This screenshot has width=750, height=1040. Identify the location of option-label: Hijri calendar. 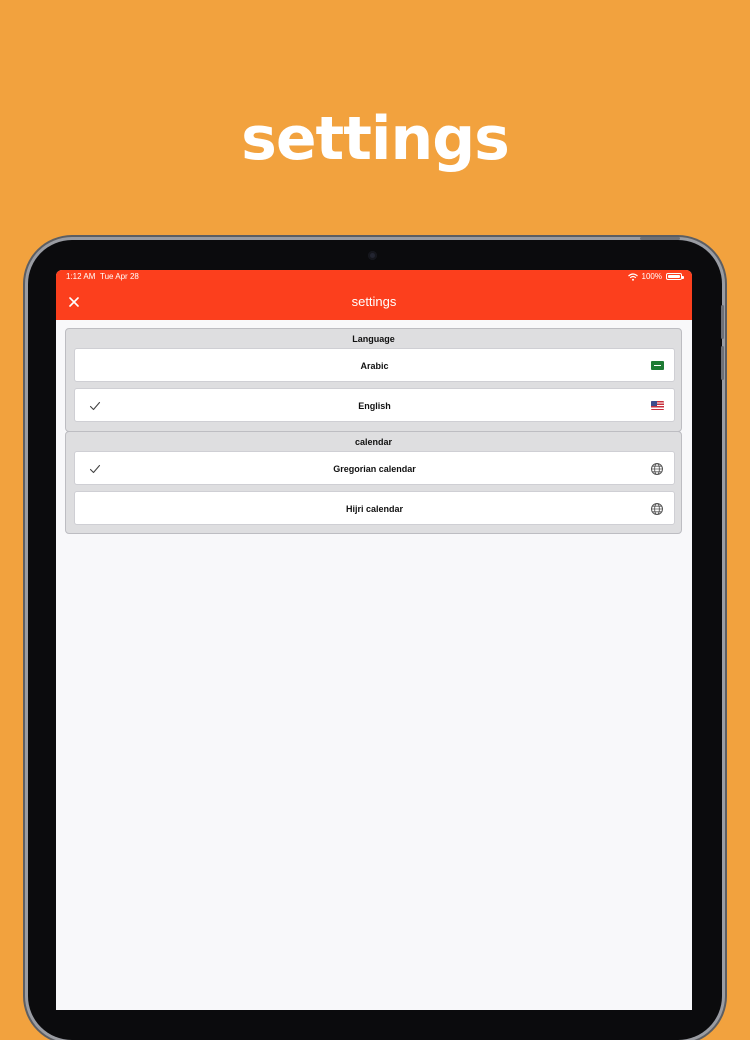
(374, 509).